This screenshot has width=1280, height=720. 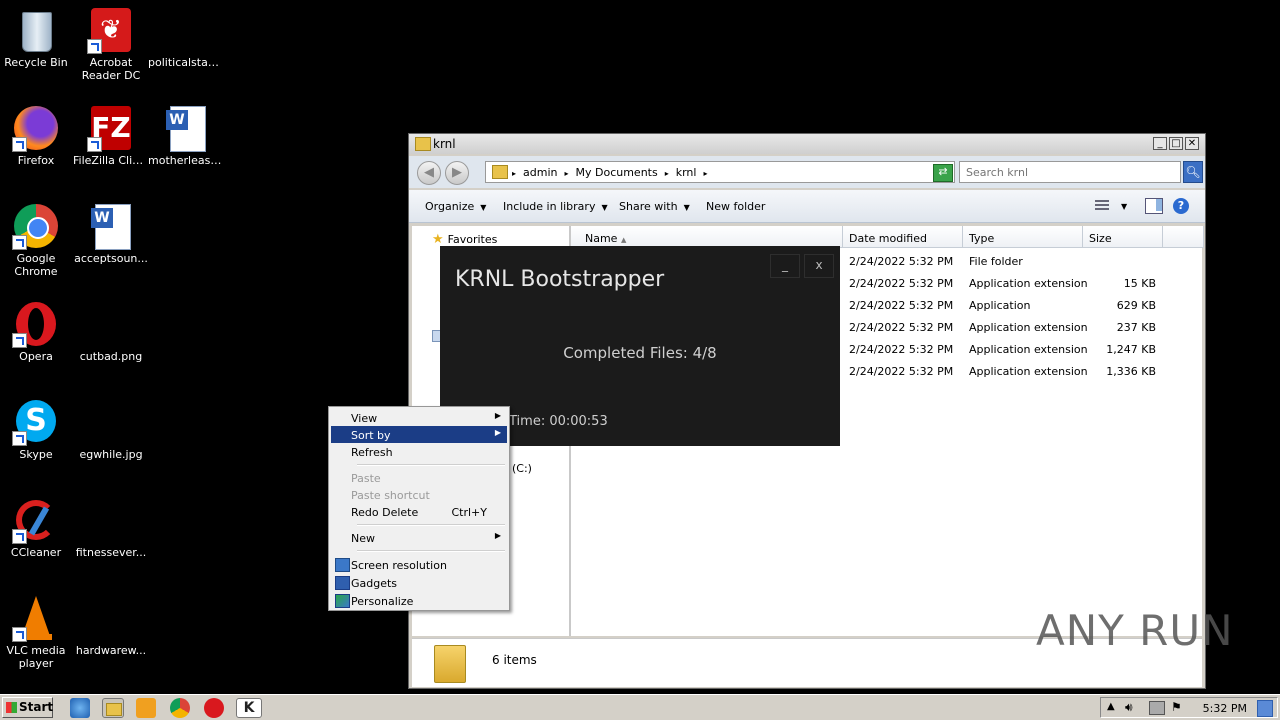 What do you see at coordinates (419, 451) in the screenshot?
I see `menu-item-refresh: Refresh` at bounding box center [419, 451].